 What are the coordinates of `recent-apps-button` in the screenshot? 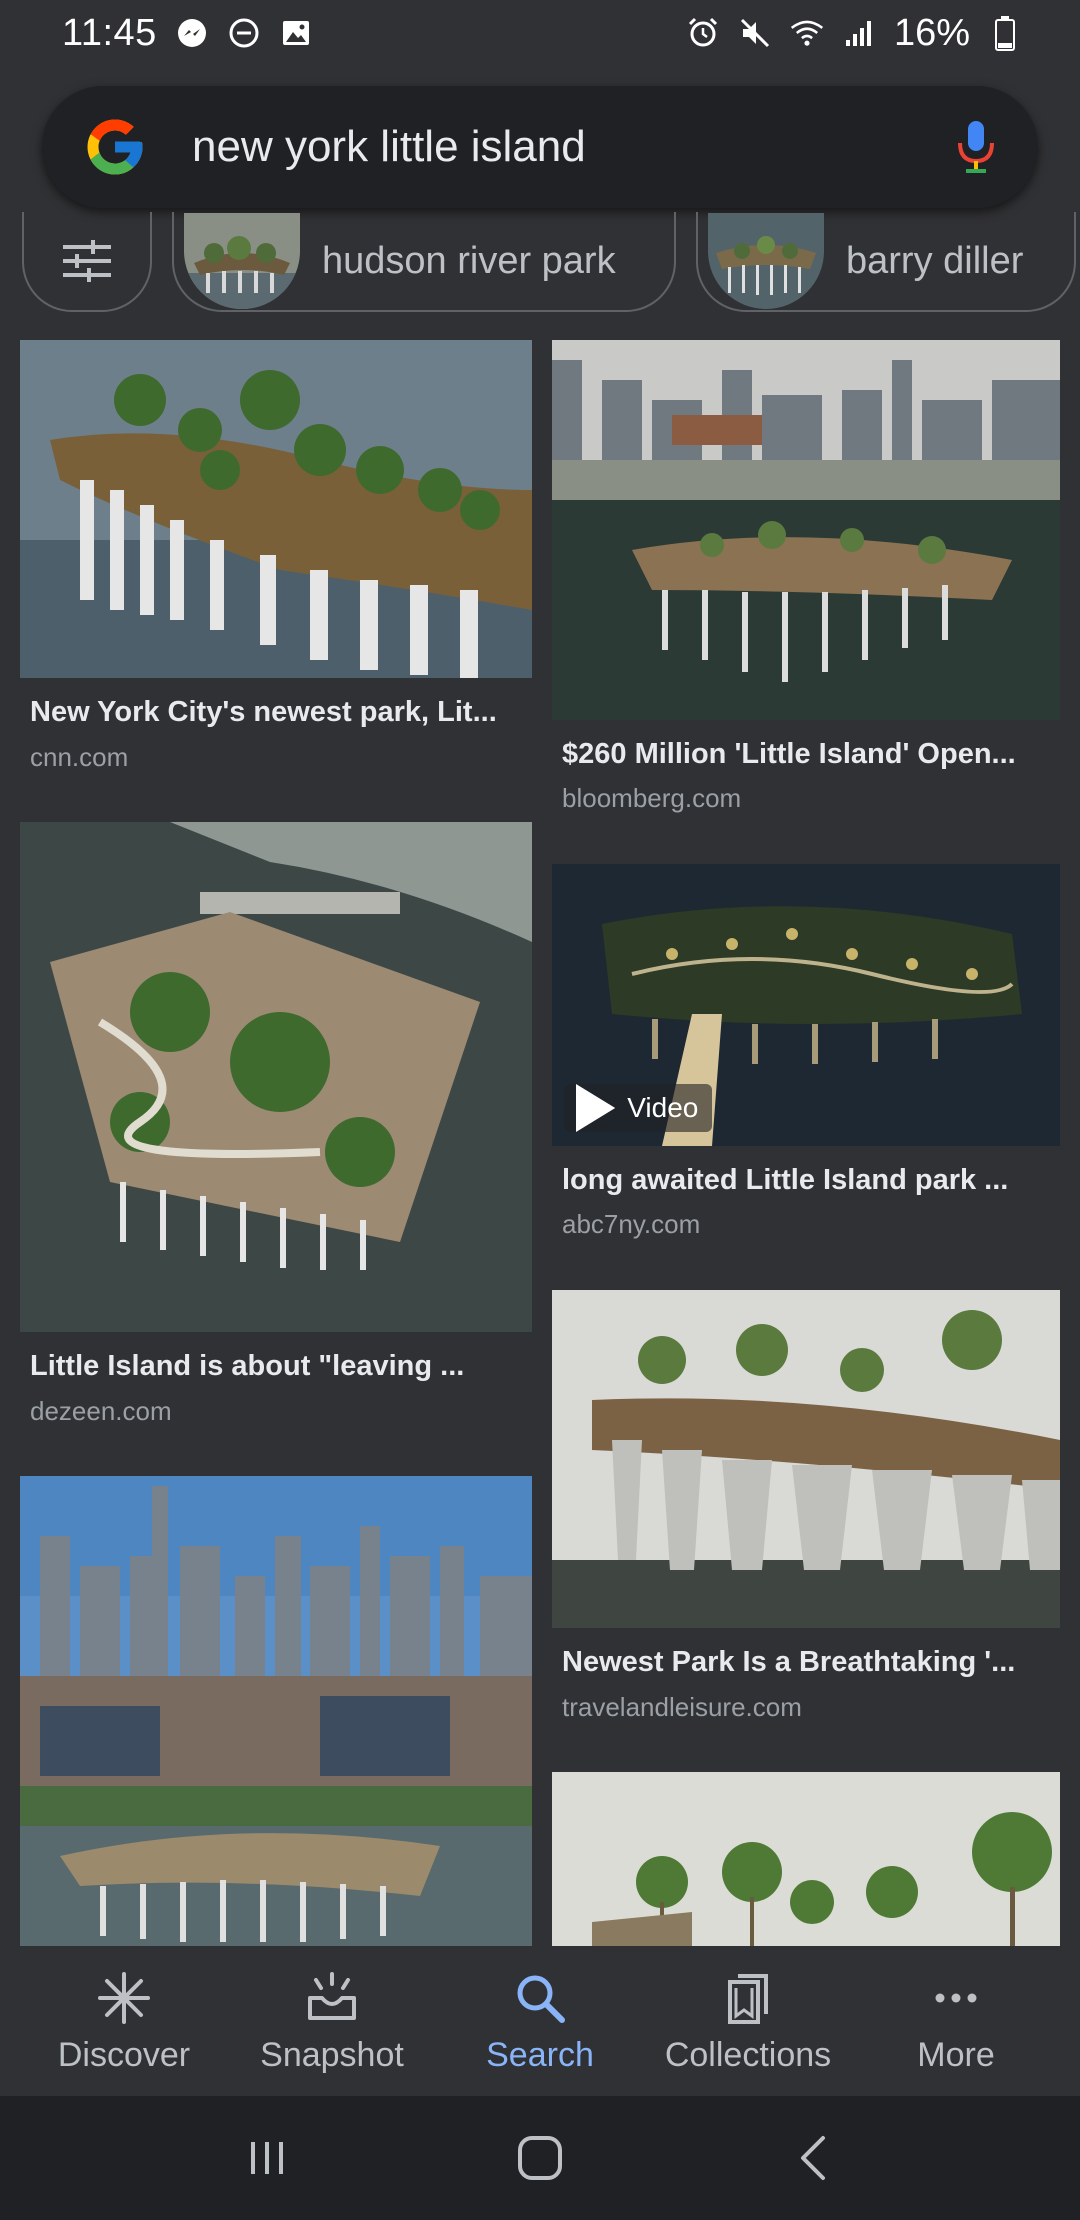 It's located at (267, 2158).